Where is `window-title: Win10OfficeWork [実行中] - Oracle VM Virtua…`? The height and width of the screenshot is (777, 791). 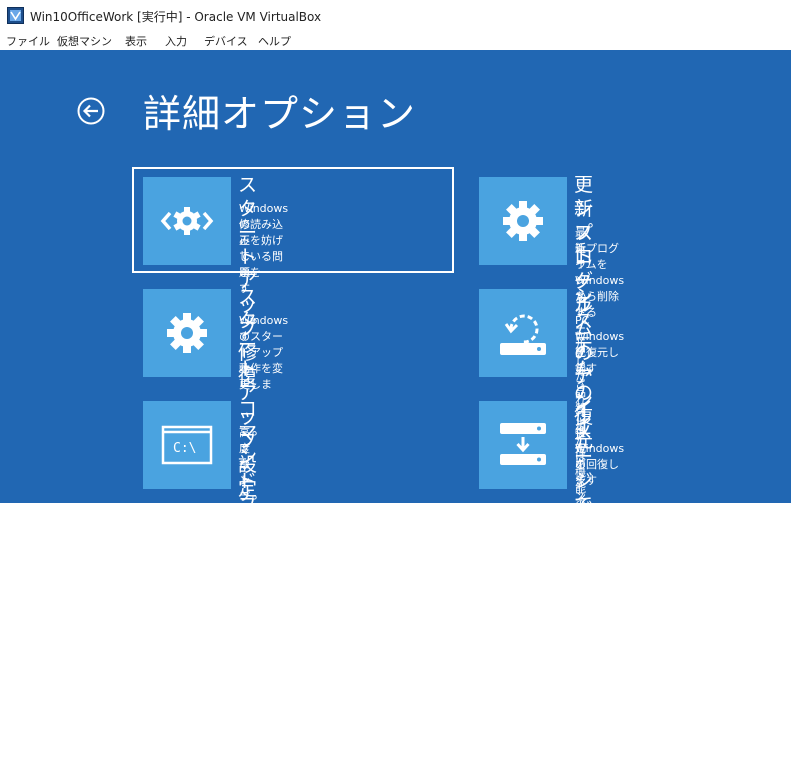 window-title: Win10OfficeWork [実行中] - Oracle VM Virtua… is located at coordinates (176, 17).